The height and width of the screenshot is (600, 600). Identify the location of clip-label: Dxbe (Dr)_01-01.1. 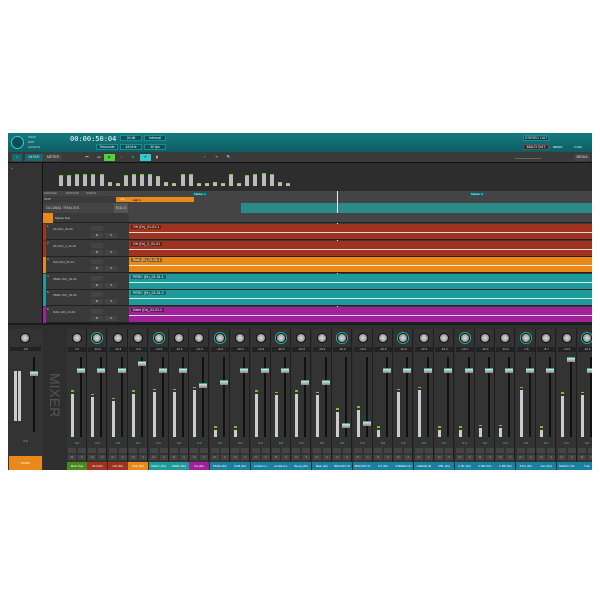
(147, 309).